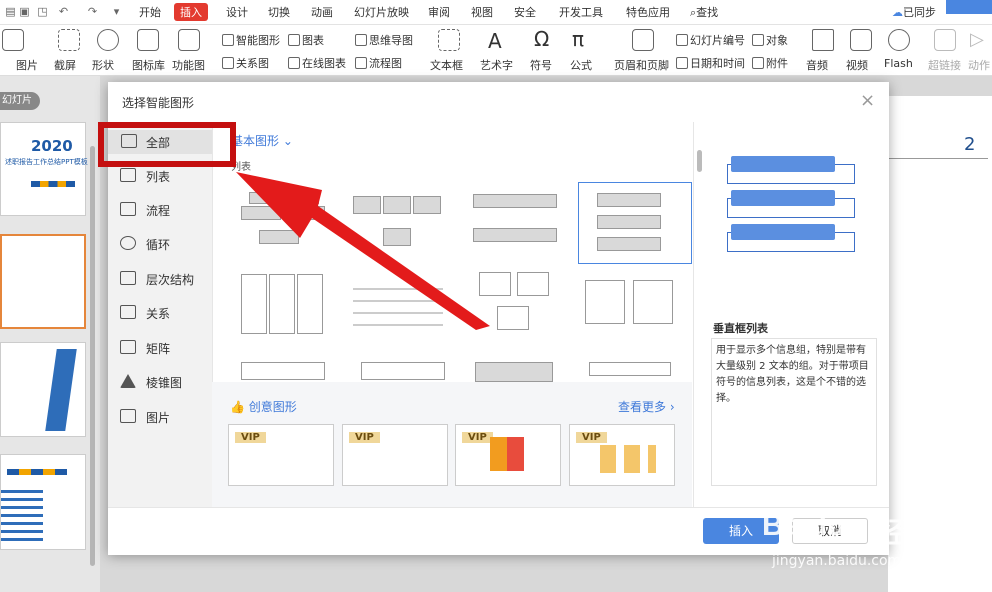 This screenshot has height=592, width=992. What do you see at coordinates (804, 525) in the screenshot?
I see `watermark-brand: Baidu` at bounding box center [804, 525].